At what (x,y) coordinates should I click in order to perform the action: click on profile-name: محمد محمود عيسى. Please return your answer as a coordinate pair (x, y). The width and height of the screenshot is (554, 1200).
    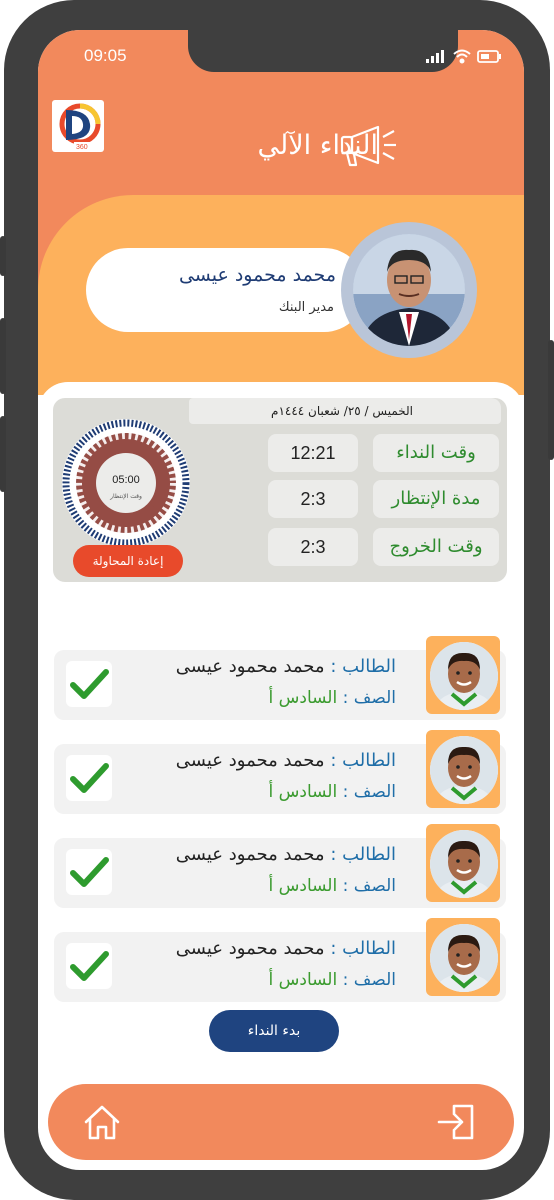
    Looking at the image, I should click on (257, 275).